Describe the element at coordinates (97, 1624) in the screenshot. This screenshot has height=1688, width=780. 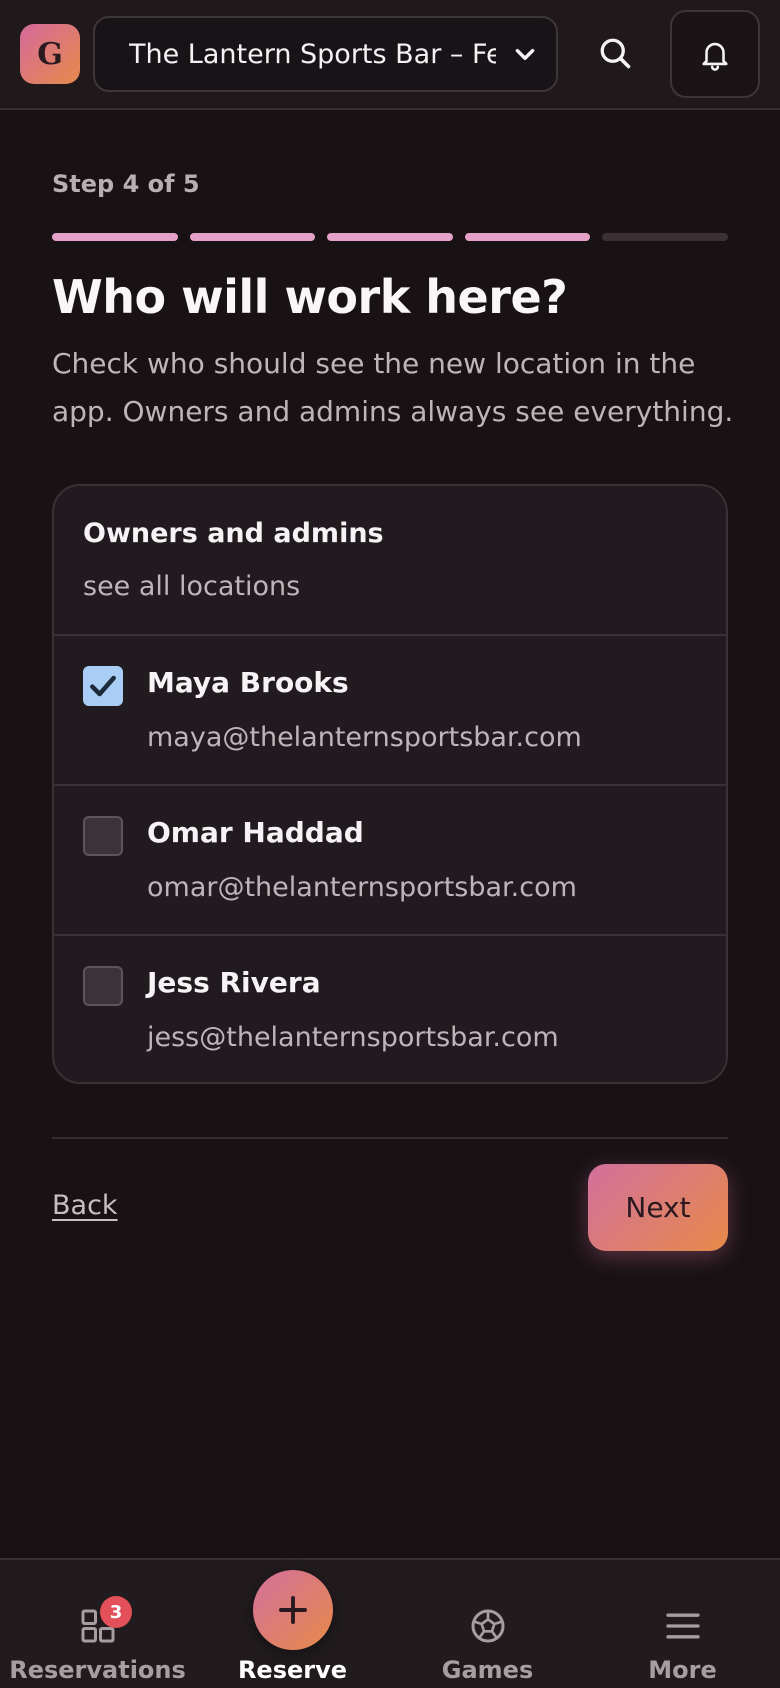
I see `nav-item-reservations: 3 Reservations` at that location.